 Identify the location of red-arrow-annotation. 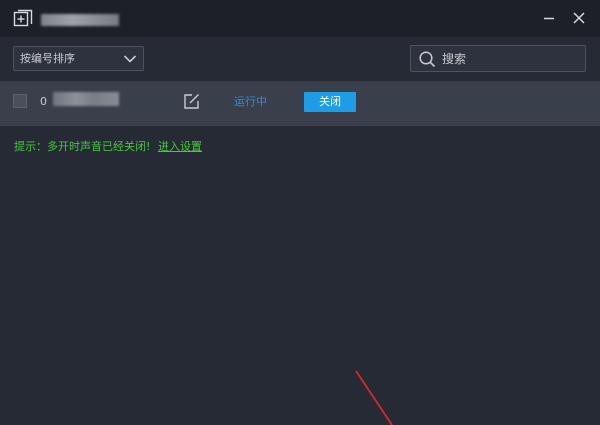
(374, 397).